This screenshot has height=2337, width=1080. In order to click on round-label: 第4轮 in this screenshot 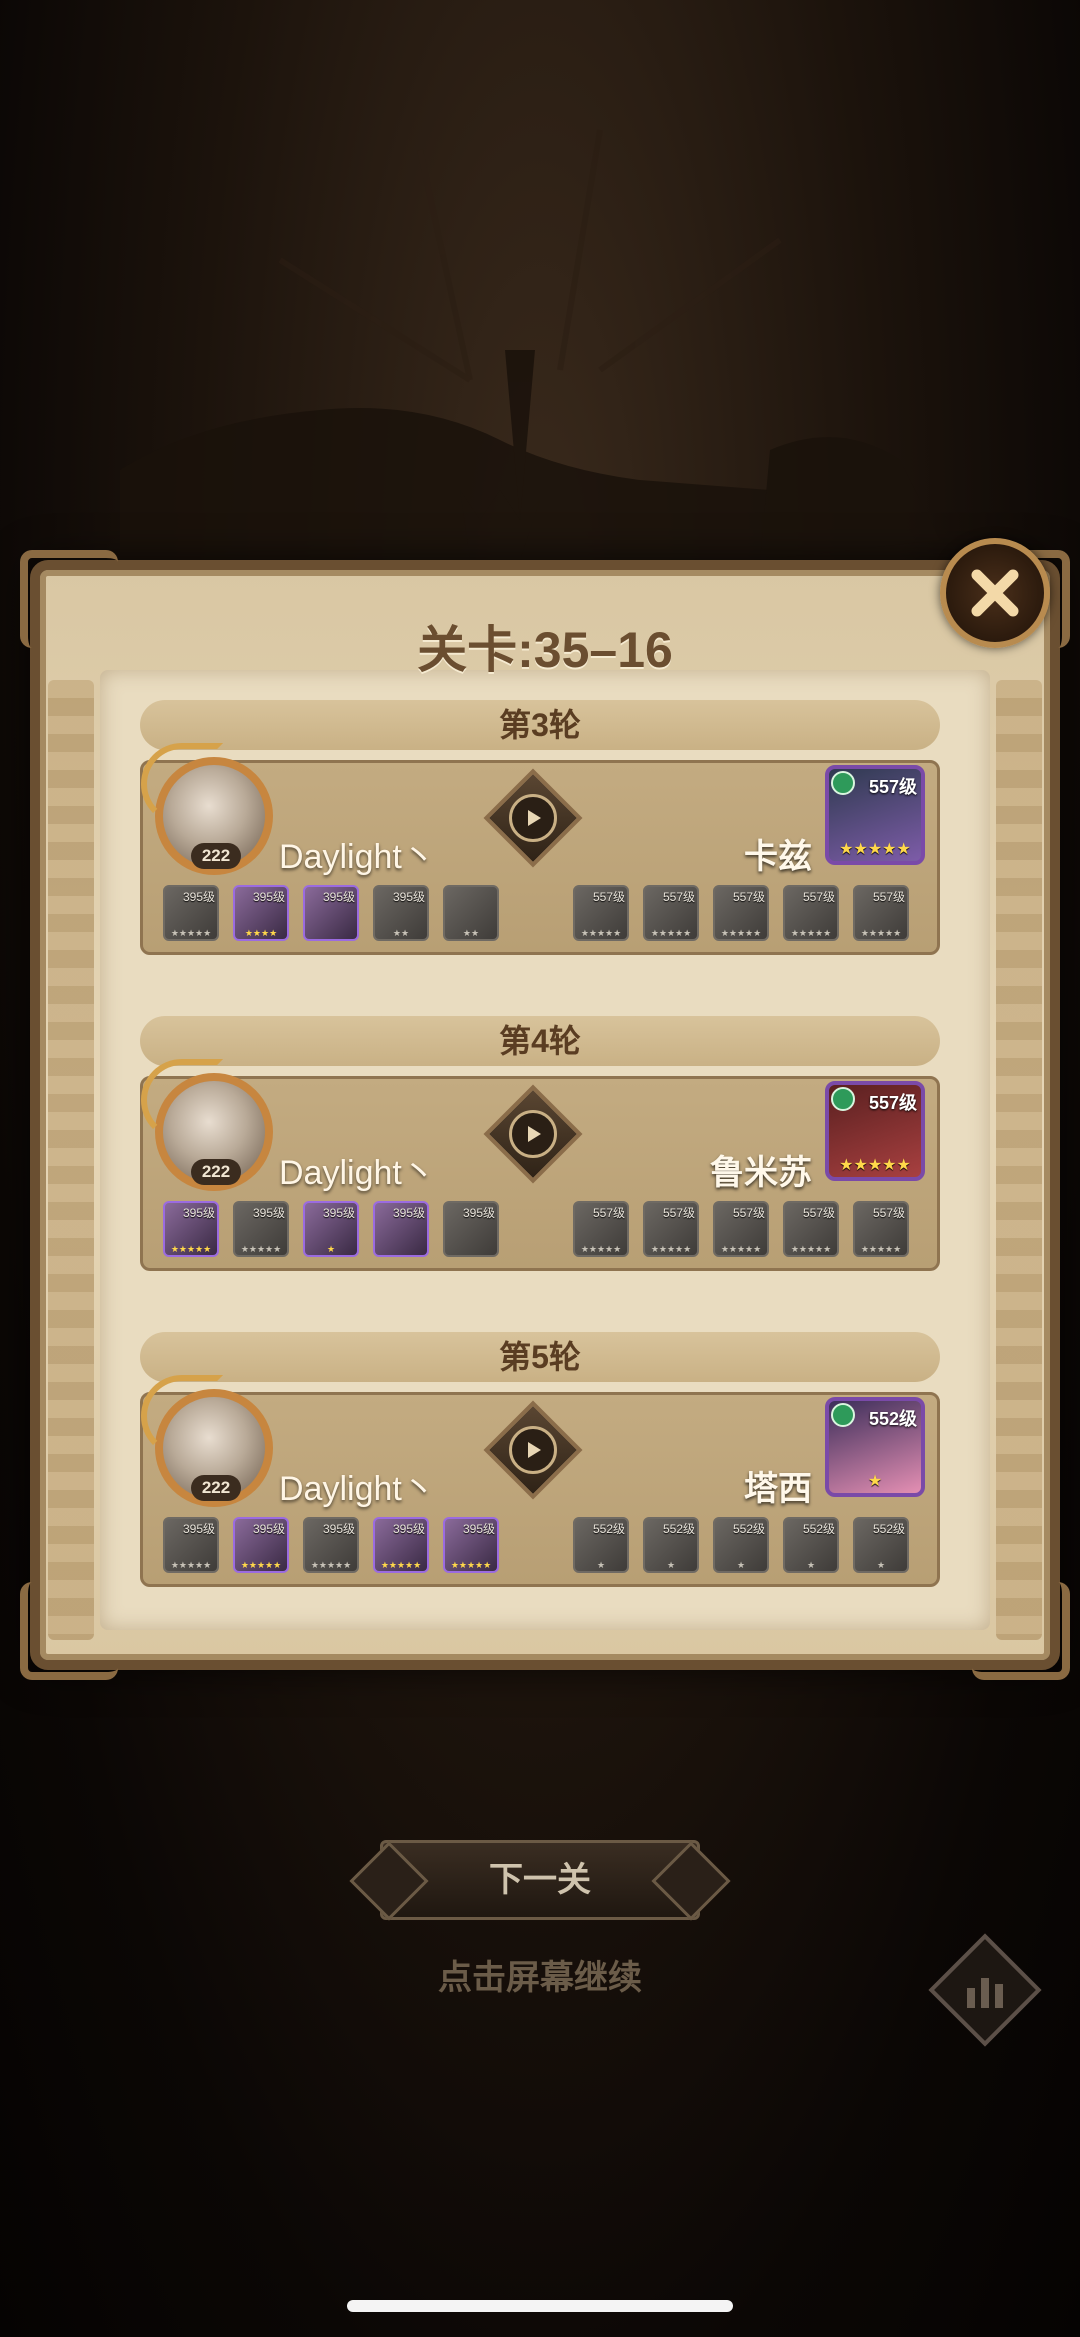, I will do `click(540, 1041)`.